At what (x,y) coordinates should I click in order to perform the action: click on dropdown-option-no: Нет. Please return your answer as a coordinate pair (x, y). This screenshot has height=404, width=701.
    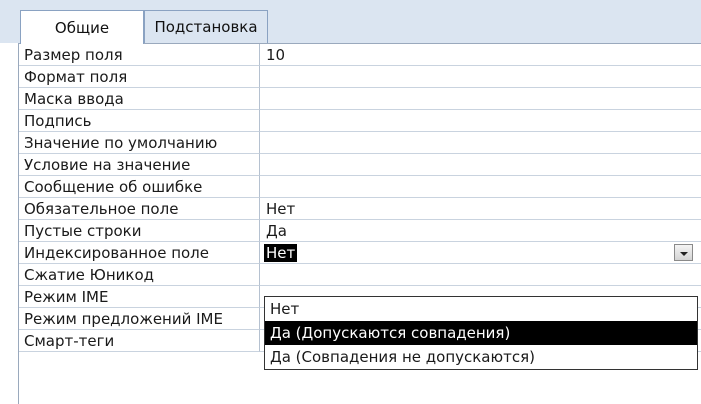
    Looking at the image, I should click on (481, 309).